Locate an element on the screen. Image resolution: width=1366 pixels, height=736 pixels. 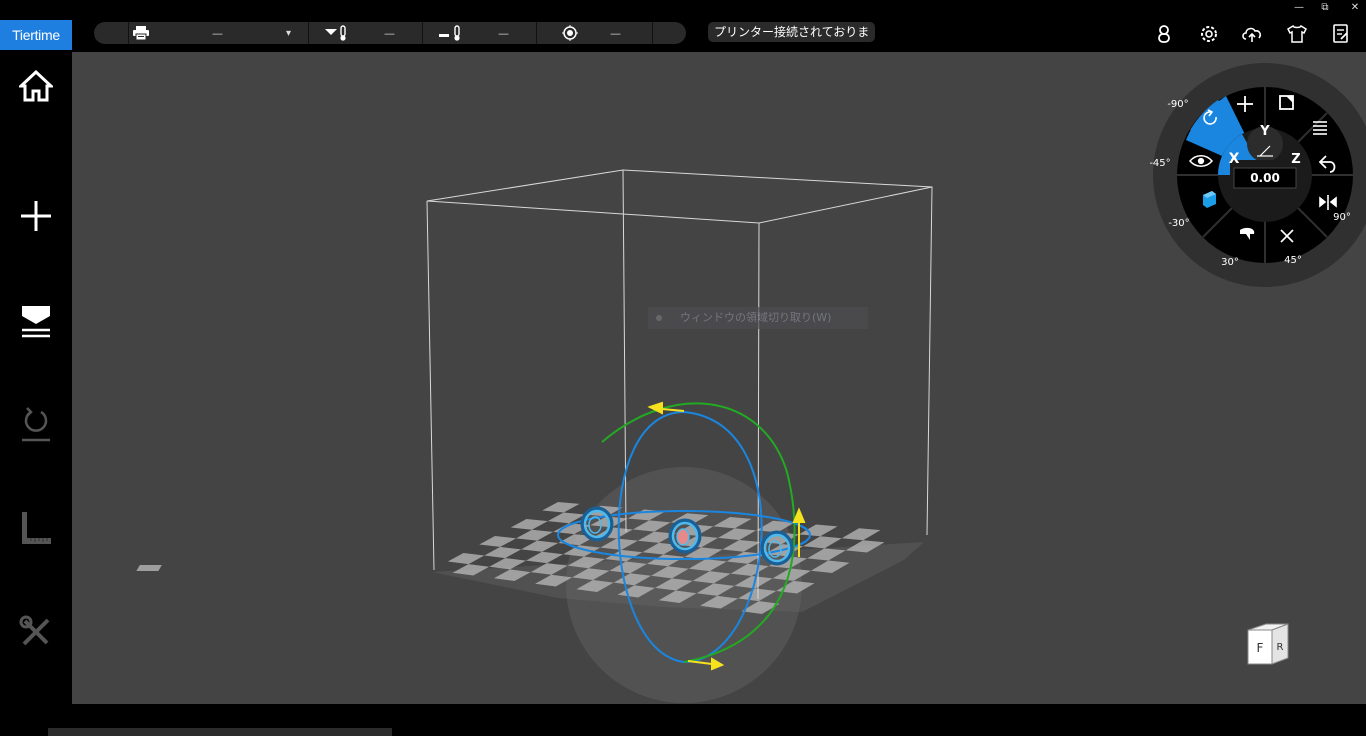
platform-temperature: — is located at coordinates (479, 33).